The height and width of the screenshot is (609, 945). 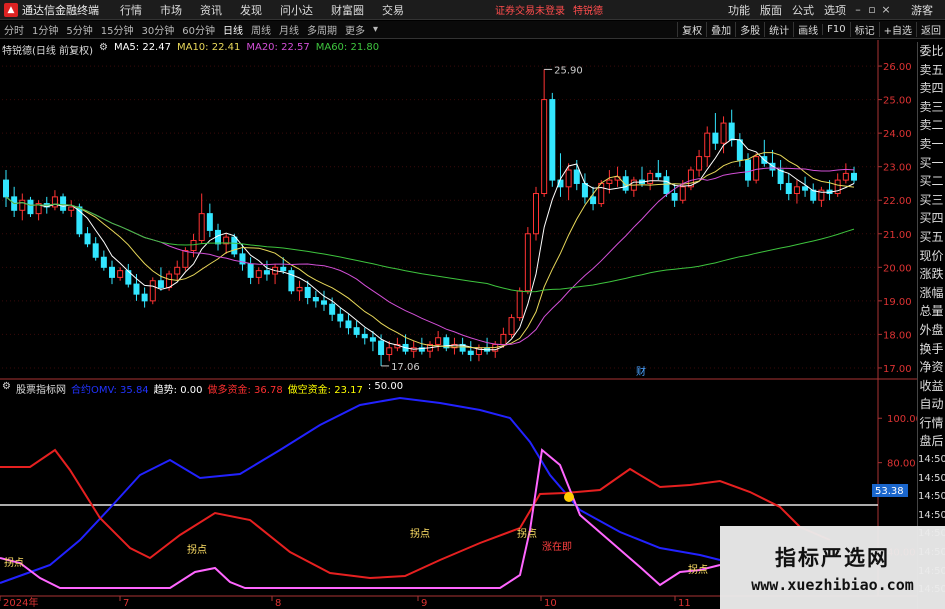 I want to click on midline-label: : 50.00, so click(x=385, y=386).